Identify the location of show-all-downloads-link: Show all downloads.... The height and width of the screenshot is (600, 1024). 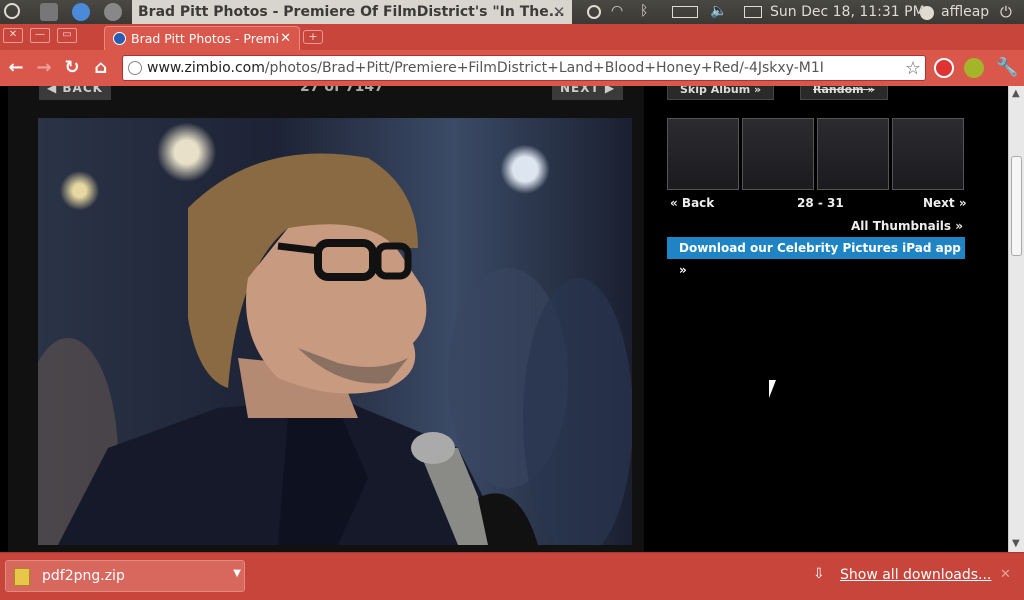
(915, 575).